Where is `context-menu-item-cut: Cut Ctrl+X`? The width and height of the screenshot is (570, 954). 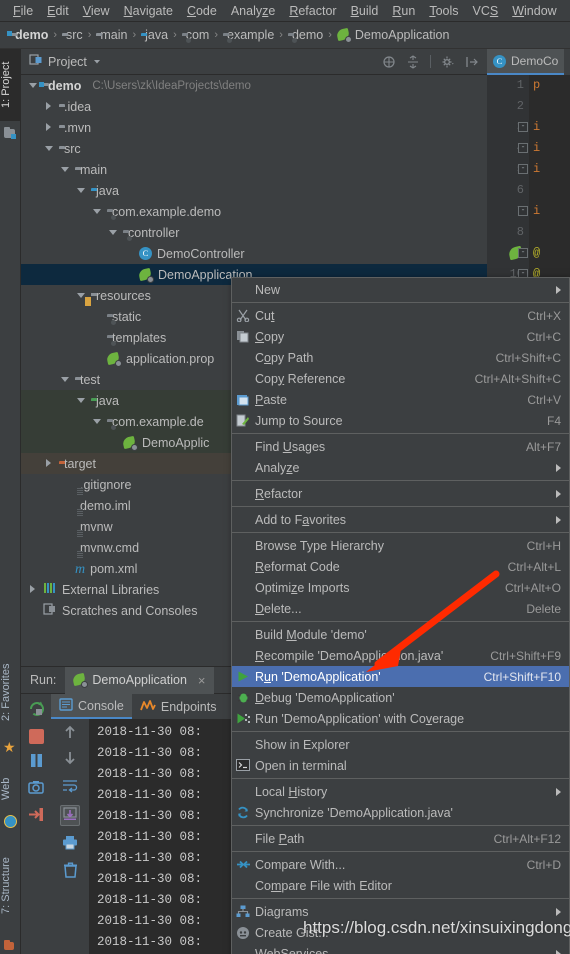
context-menu-item-cut: Cut Ctrl+X is located at coordinates (400, 315).